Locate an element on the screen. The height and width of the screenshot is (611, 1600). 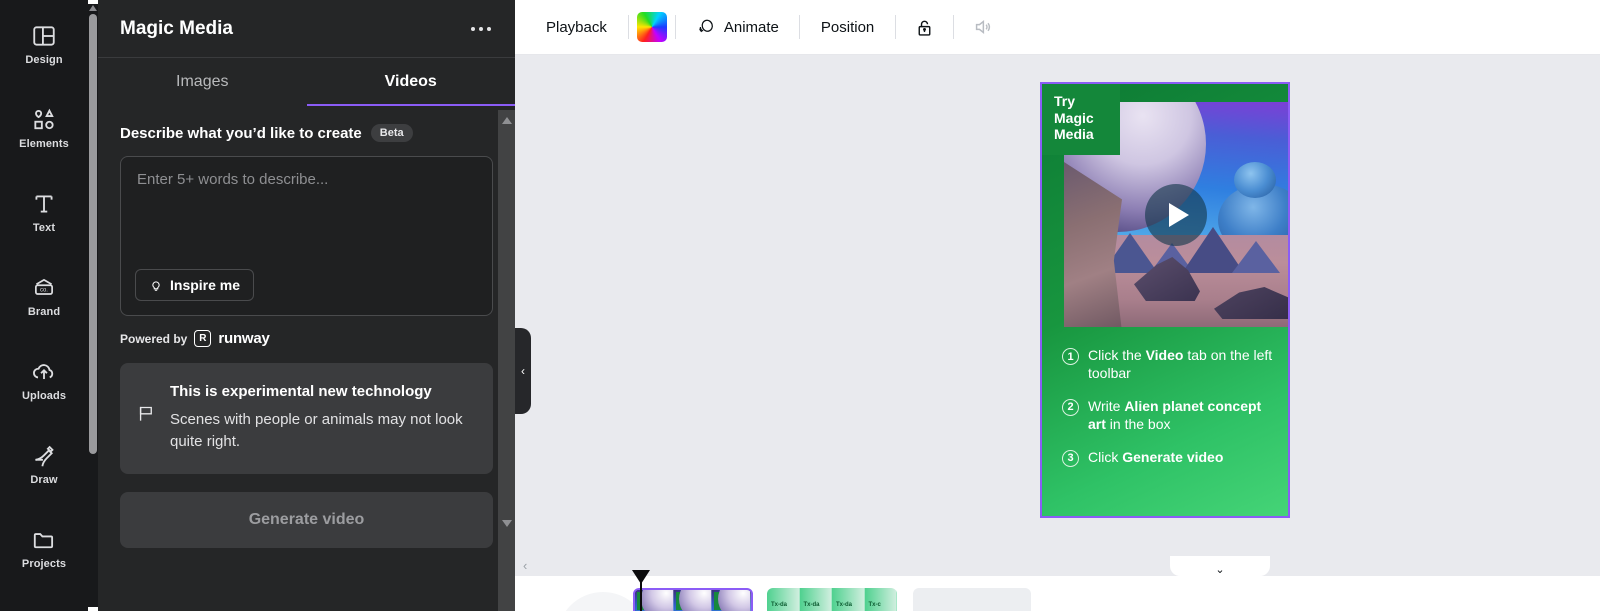
timeline-top-strip: ‹ ⌄ is located at coordinates (1057, 566).